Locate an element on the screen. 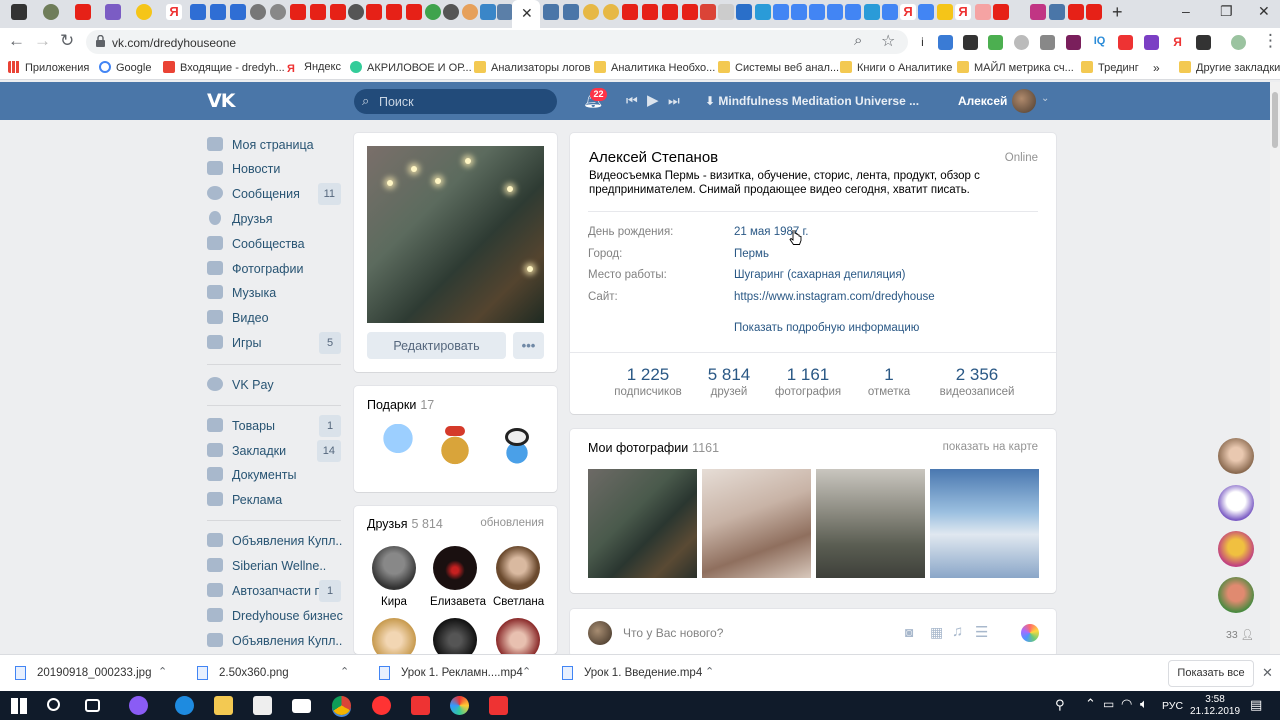 Image resolution: width=1280 pixels, height=720 pixels. bookmark-folder: Анализаторы логов is located at coordinates (532, 67).